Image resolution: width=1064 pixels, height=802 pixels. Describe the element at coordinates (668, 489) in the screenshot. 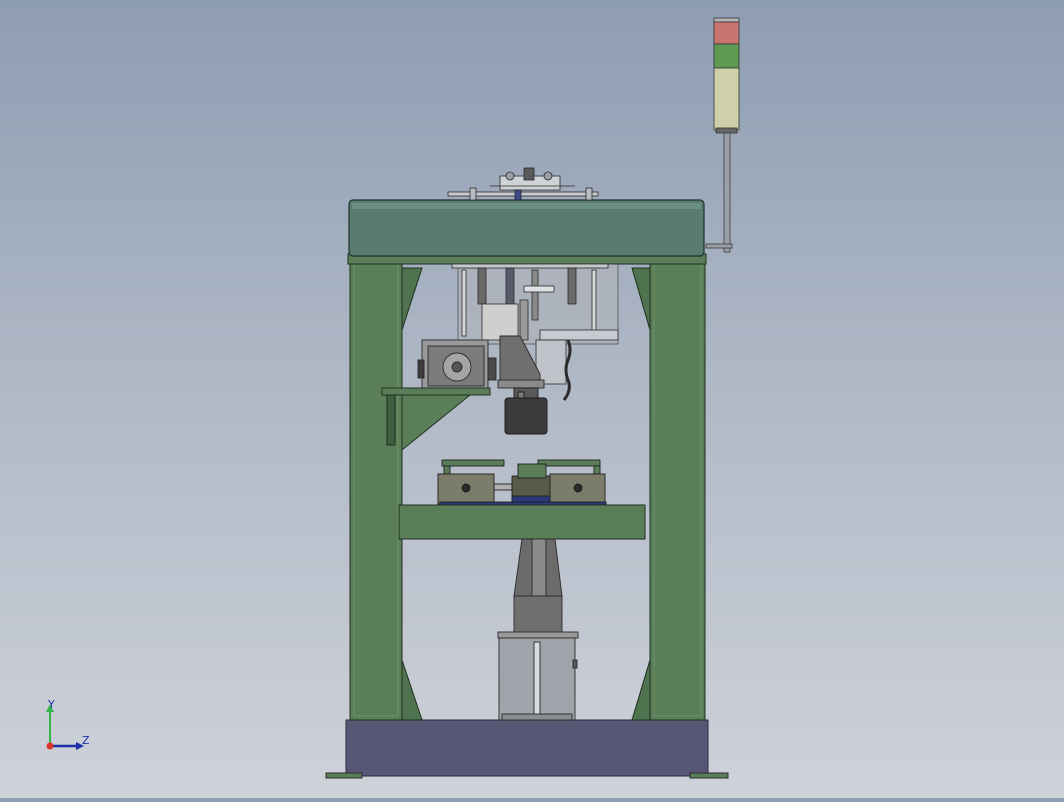

I see `right-column` at that location.